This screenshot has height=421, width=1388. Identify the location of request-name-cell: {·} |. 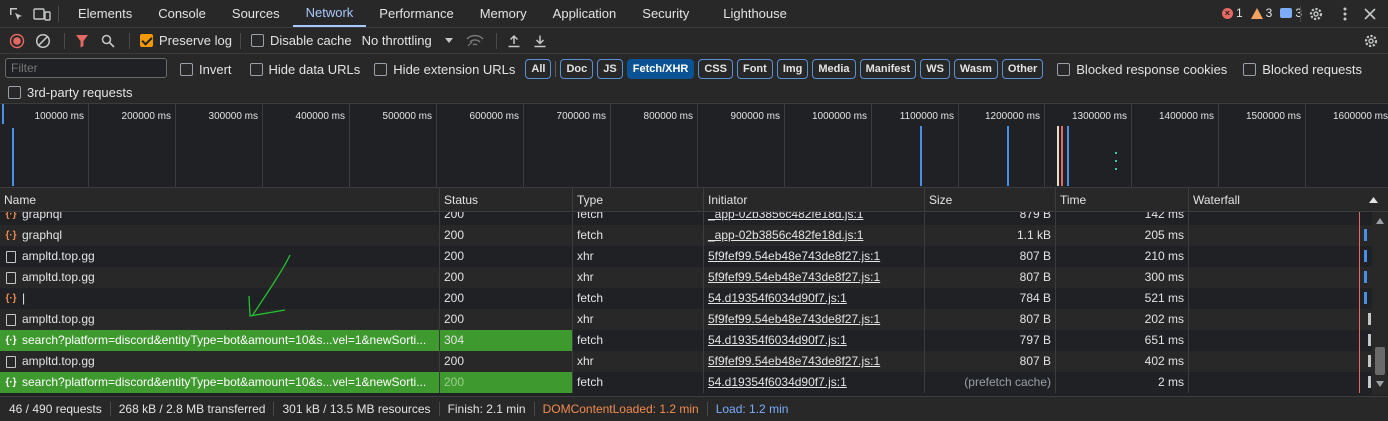
(220, 298).